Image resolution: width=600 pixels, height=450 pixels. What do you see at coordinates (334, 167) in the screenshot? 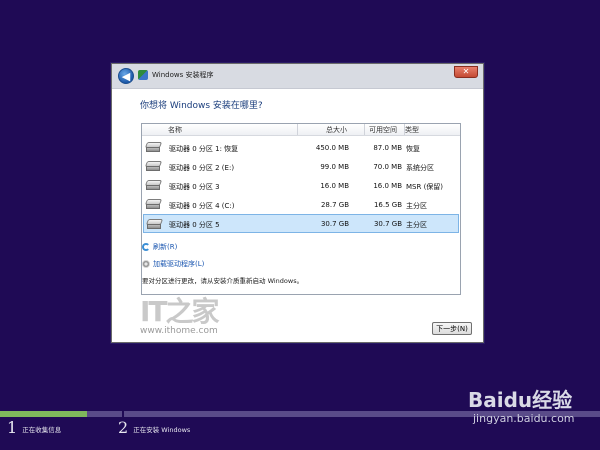
I see `partition-total: 99.0 MB` at bounding box center [334, 167].